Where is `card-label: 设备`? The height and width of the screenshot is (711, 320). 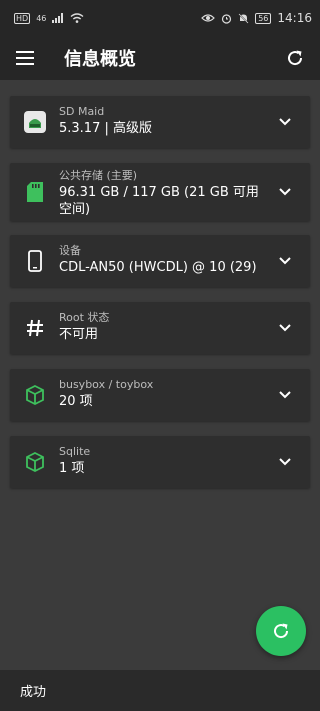 card-label: 设备 is located at coordinates (70, 250).